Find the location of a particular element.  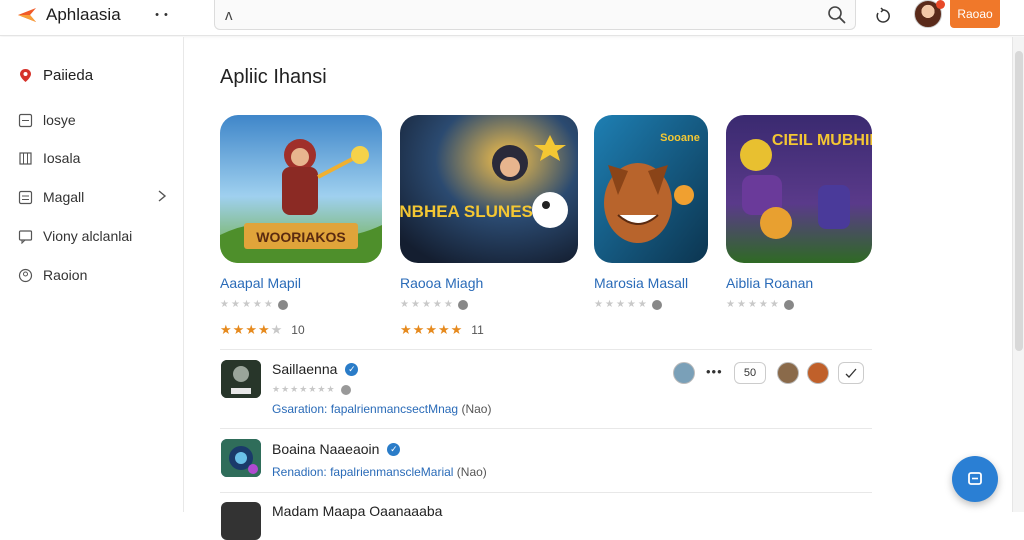

sidebar-item-losye: losye is located at coordinates (93, 120).